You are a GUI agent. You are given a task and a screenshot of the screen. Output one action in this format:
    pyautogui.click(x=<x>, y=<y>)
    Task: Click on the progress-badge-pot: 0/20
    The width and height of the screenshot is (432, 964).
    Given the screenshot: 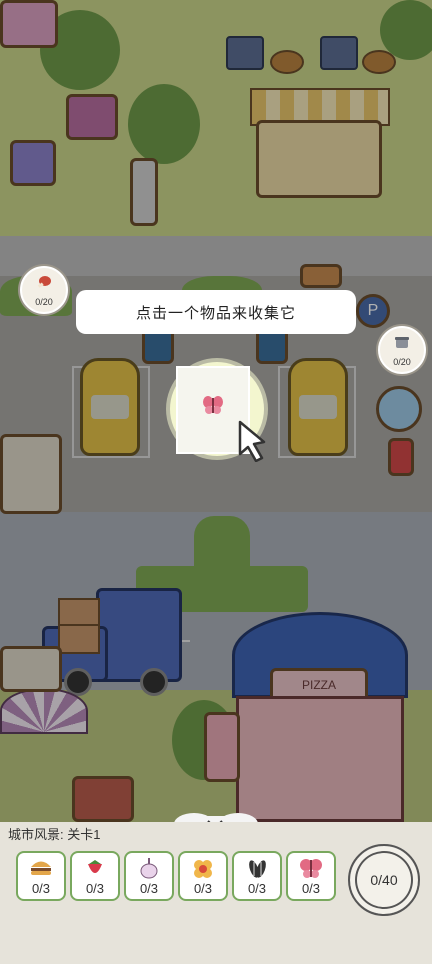 What is the action you would take?
    pyautogui.click(x=402, y=350)
    